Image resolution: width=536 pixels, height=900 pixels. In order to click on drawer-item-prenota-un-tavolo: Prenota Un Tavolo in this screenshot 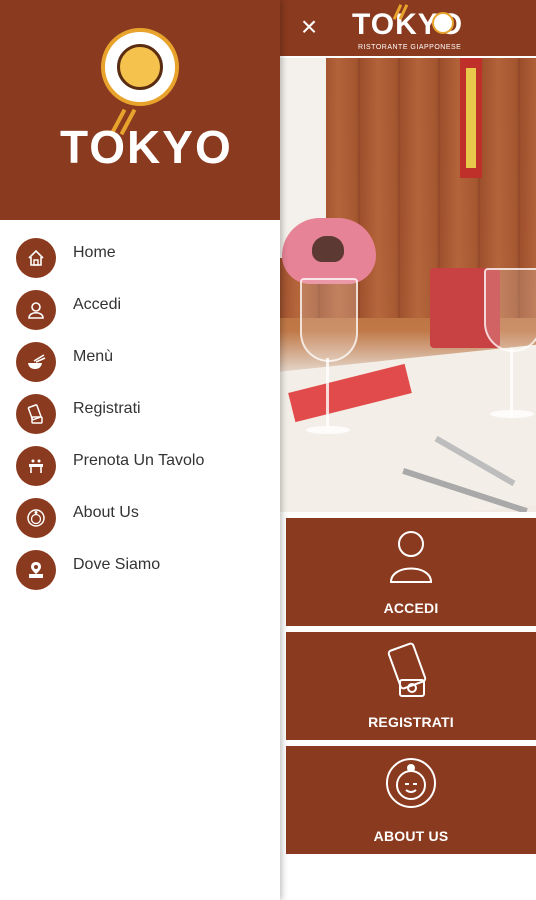, I will do `click(140, 466)`.